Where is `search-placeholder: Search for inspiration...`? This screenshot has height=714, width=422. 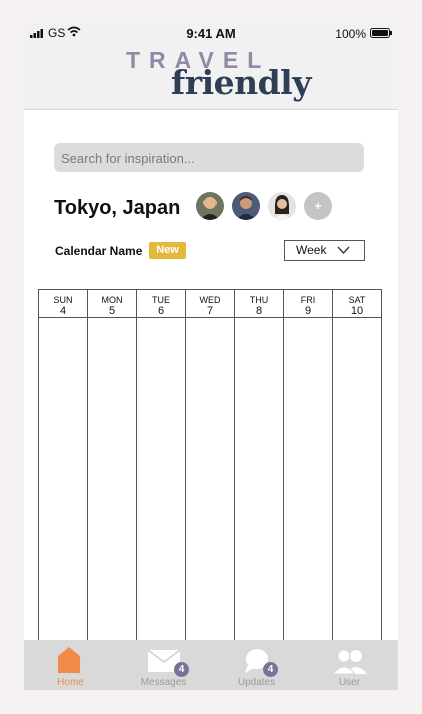 search-placeholder: Search for inspiration... is located at coordinates (128, 158).